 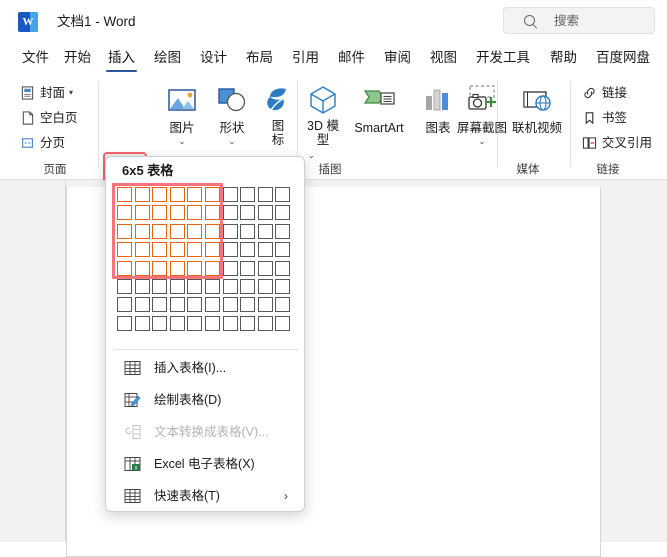 What do you see at coordinates (232, 122) in the screenshot?
I see `shapes-button: 形状 ⌄` at bounding box center [232, 122].